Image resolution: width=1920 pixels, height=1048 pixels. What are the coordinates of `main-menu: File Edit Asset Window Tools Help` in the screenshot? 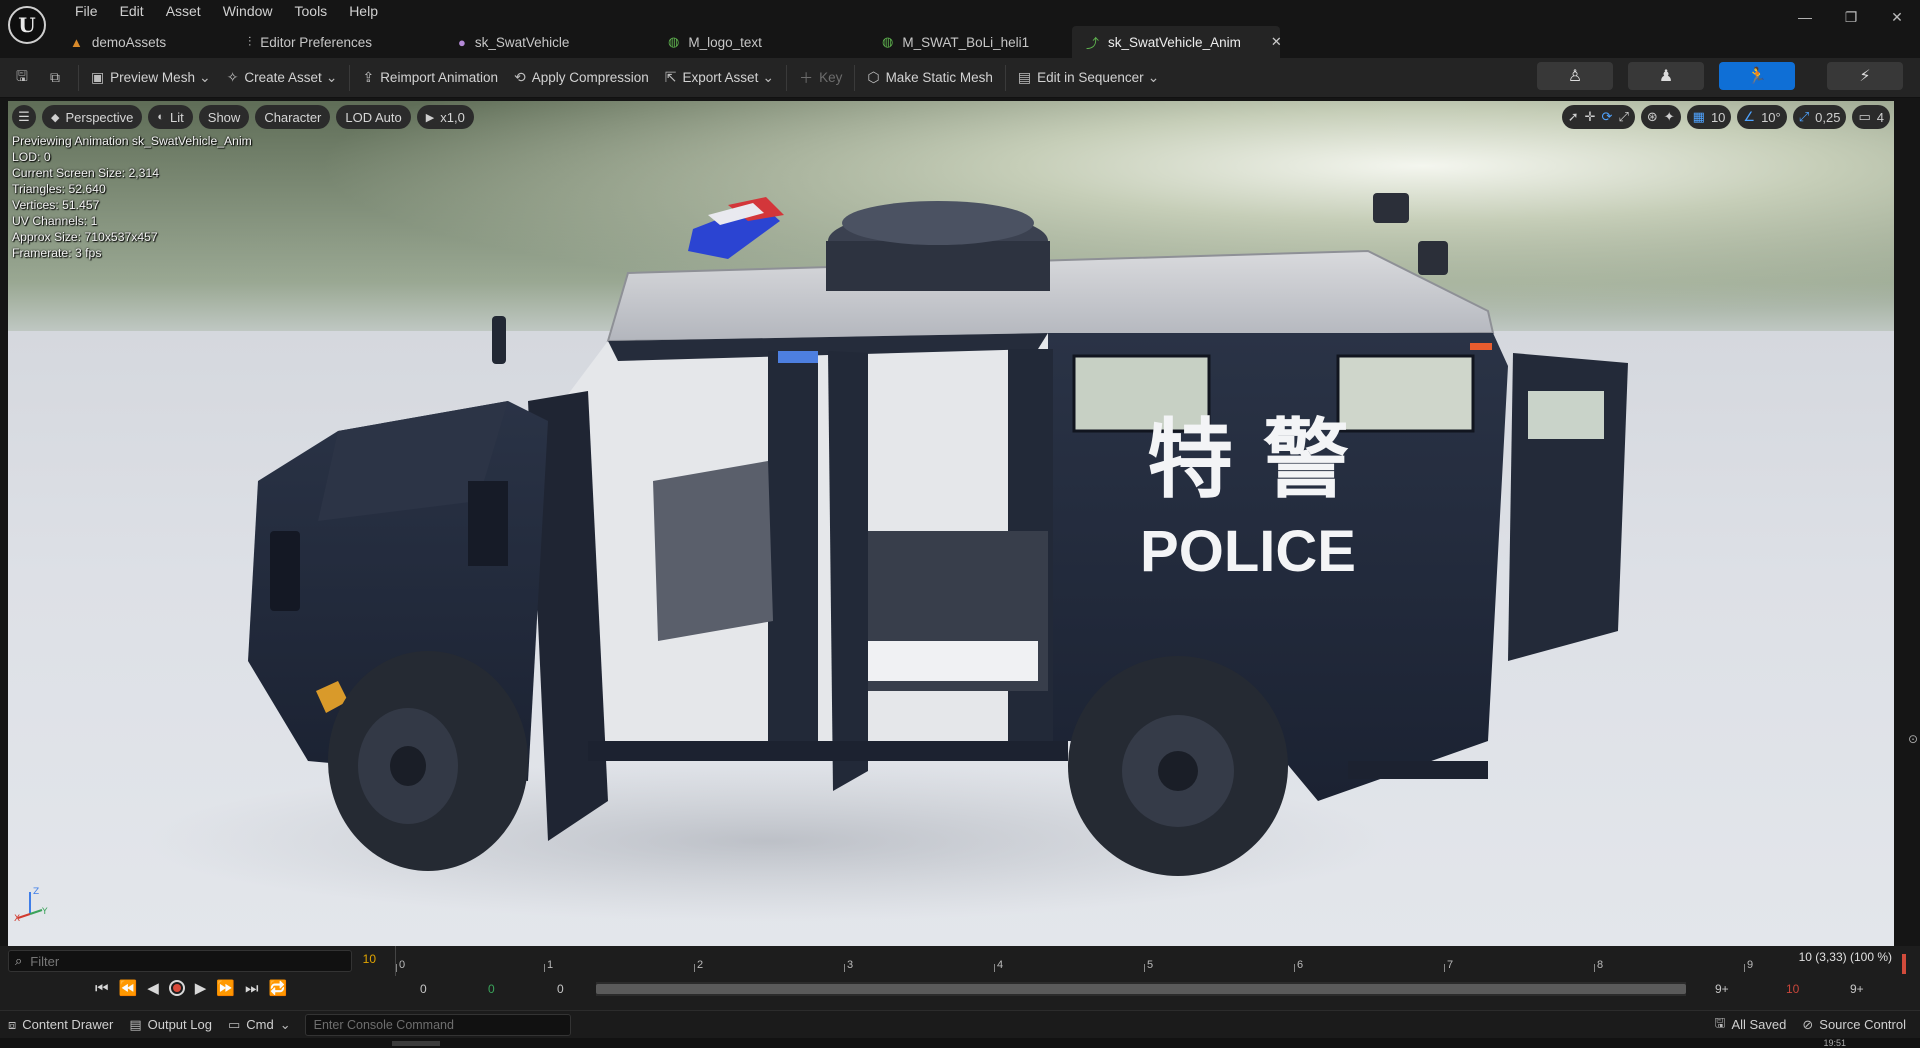 It's located at (226, 11).